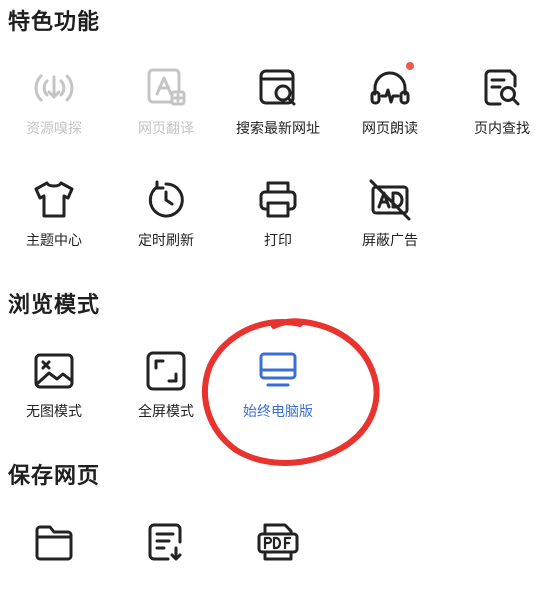 Image resolution: width=544 pixels, height=612 pixels. What do you see at coordinates (54, 395) in the screenshot?
I see `tile-no-image-mode: 无图模式` at bounding box center [54, 395].